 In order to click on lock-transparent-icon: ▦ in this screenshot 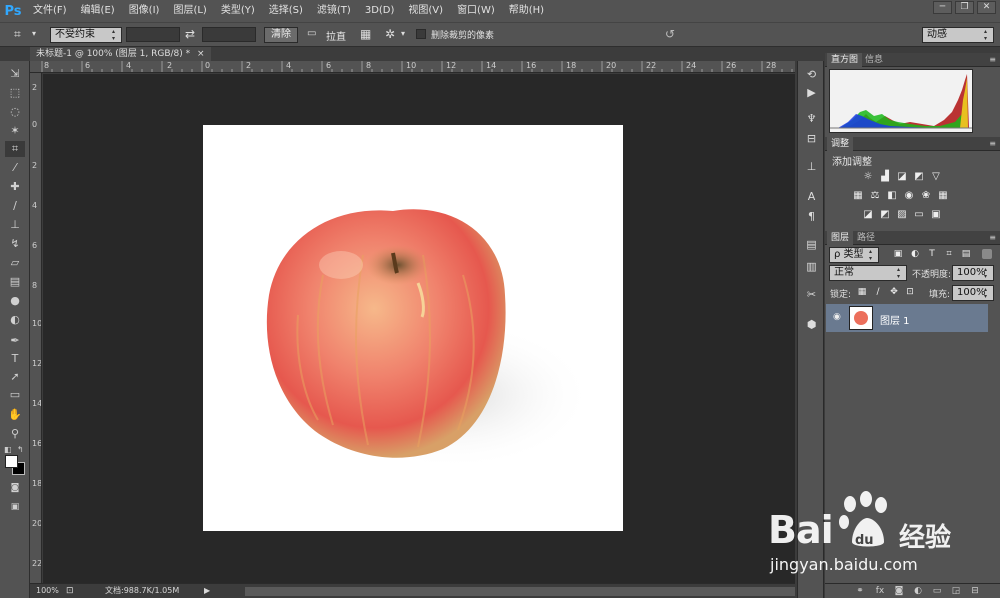, I will do `click(862, 292)`.